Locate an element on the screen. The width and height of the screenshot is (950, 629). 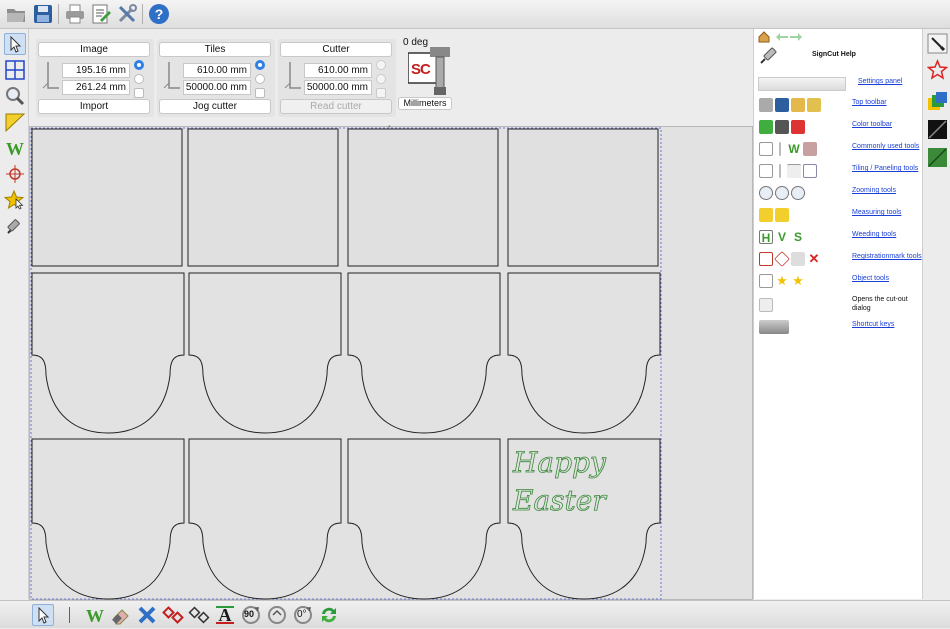
delete-x-icon is located at coordinates (147, 615).